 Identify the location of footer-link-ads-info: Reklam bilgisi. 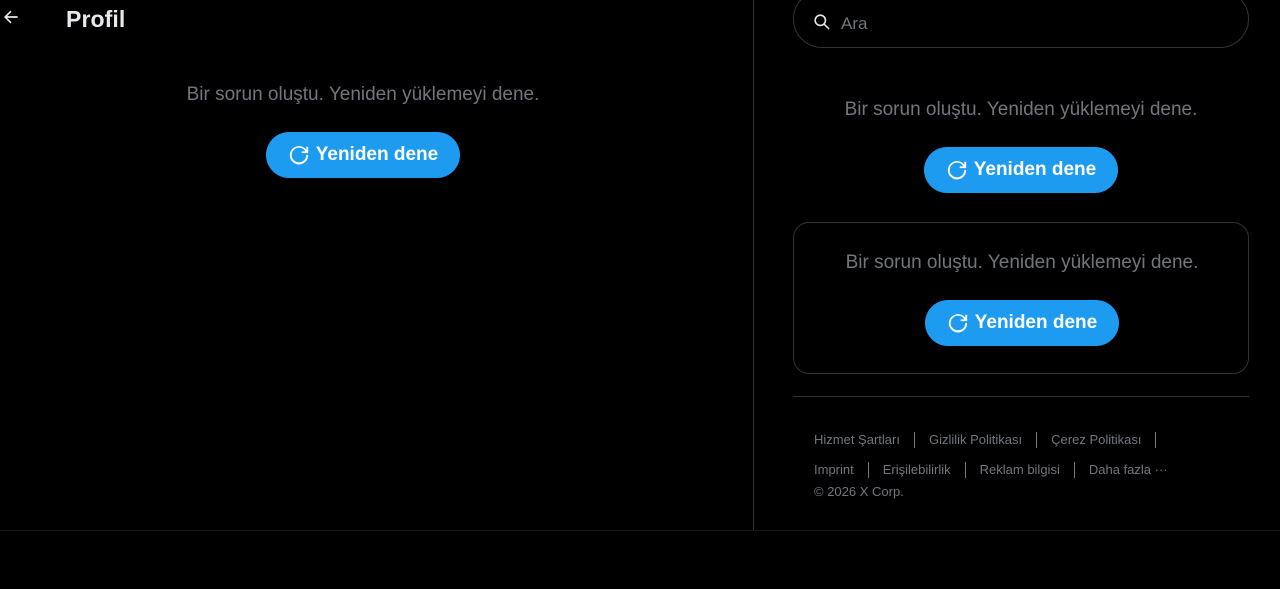
(1020, 470).